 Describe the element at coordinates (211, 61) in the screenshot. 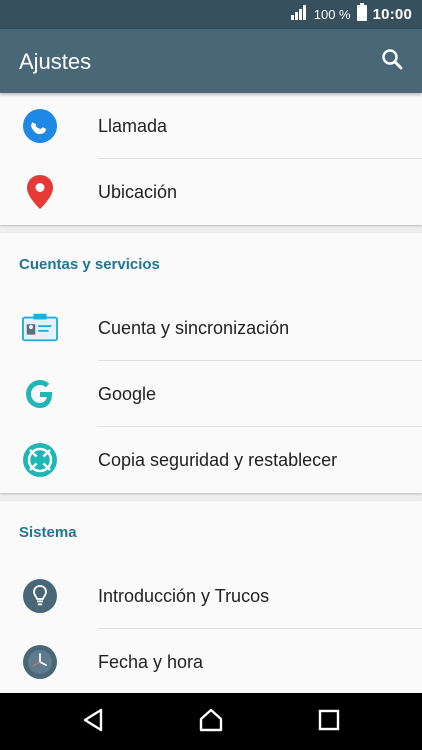

I see `app-bar: Ajustes` at that location.